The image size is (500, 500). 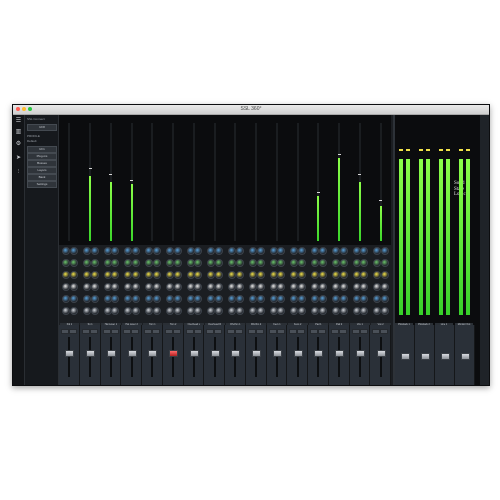 I want to click on uf8-button: UF8, so click(x=42, y=127).